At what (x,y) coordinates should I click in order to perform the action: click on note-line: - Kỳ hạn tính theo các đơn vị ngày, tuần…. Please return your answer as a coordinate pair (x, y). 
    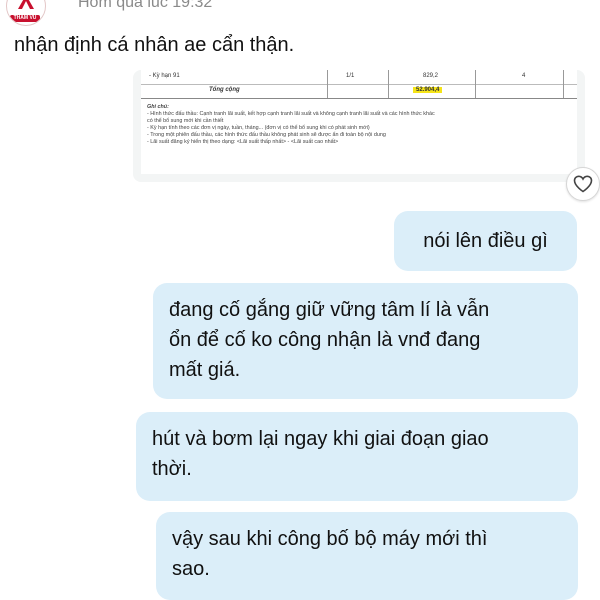
    Looking at the image, I should click on (258, 128).